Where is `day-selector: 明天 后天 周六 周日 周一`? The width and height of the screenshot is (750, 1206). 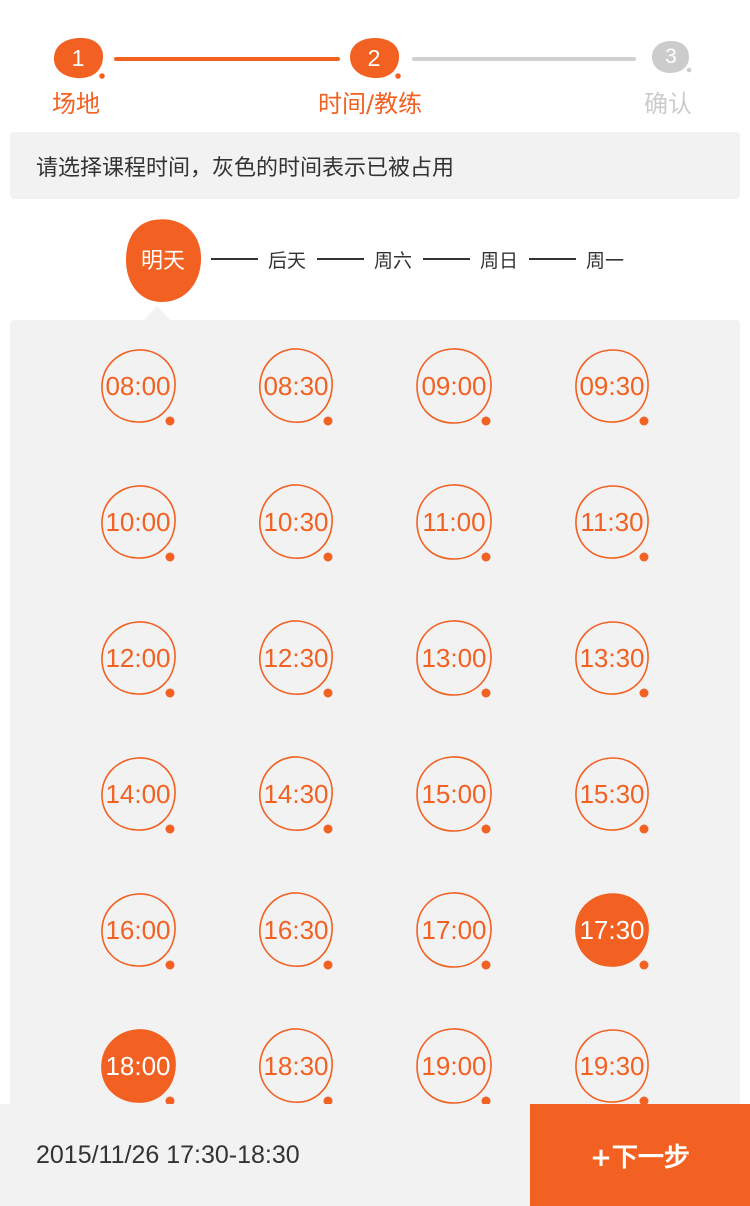
day-selector: 明天 后天 周六 周日 周一 is located at coordinates (375, 266).